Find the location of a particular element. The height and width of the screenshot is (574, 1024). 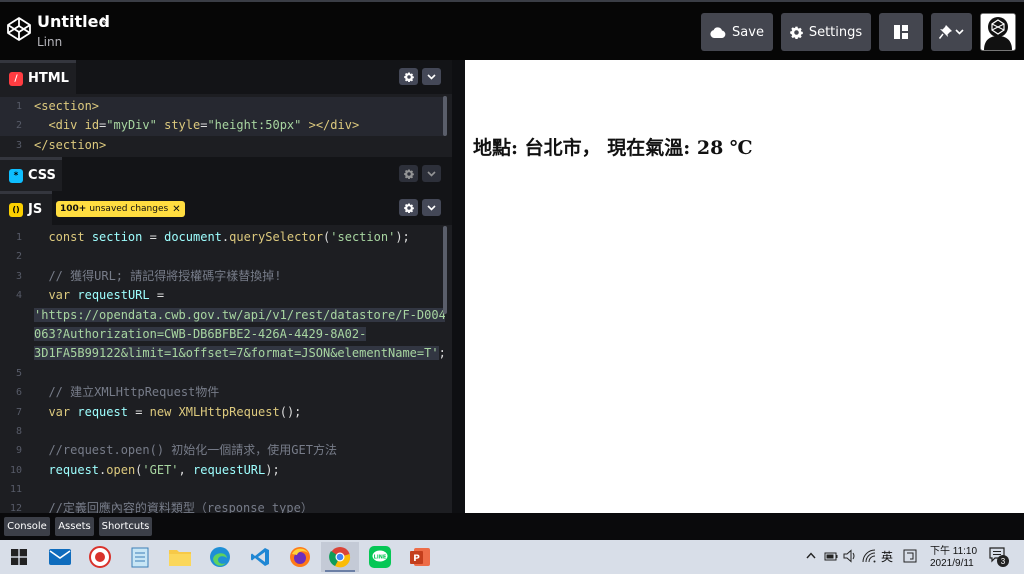

windows-taskbar: LINE P 英 下午 11:10 2021/9/11 3 is located at coordinates (512, 557).